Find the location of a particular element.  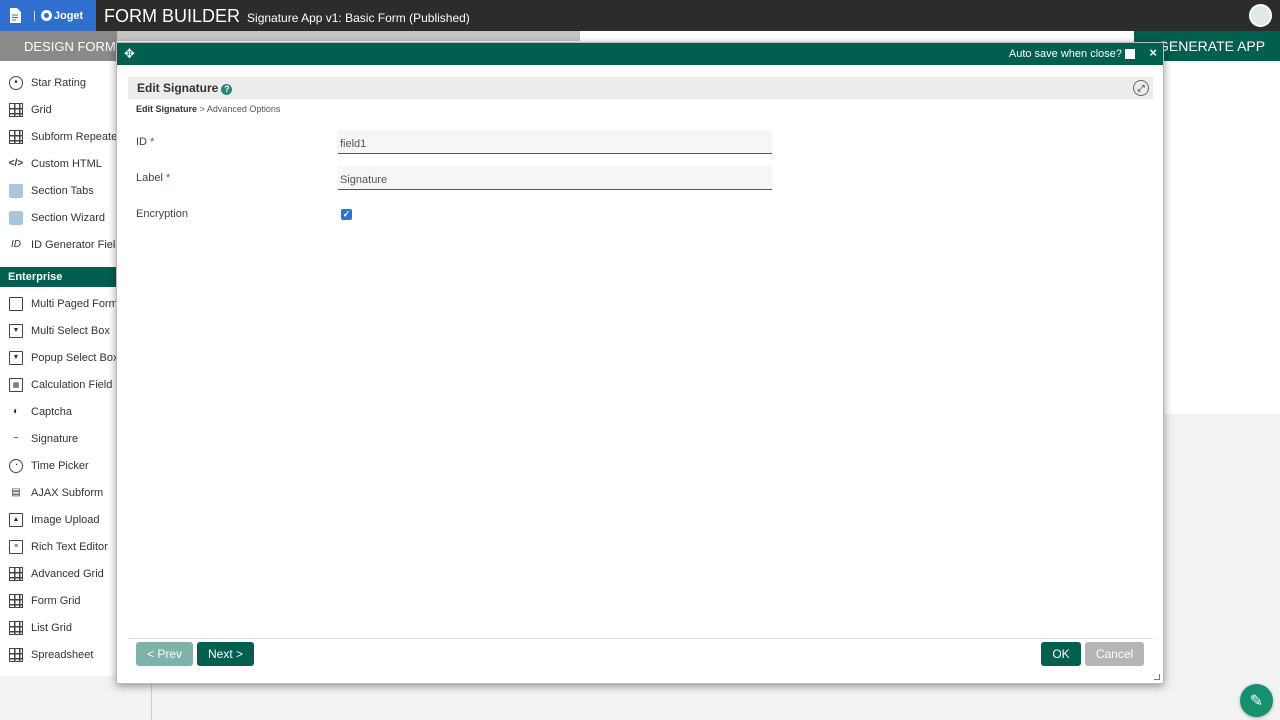

palette-item-label: ID Generator Field is located at coordinates (73, 244).